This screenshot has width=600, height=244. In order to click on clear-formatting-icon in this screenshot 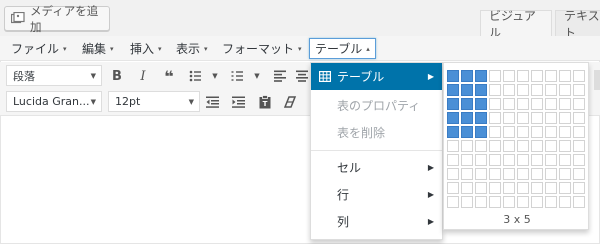, I will do `click(291, 102)`.